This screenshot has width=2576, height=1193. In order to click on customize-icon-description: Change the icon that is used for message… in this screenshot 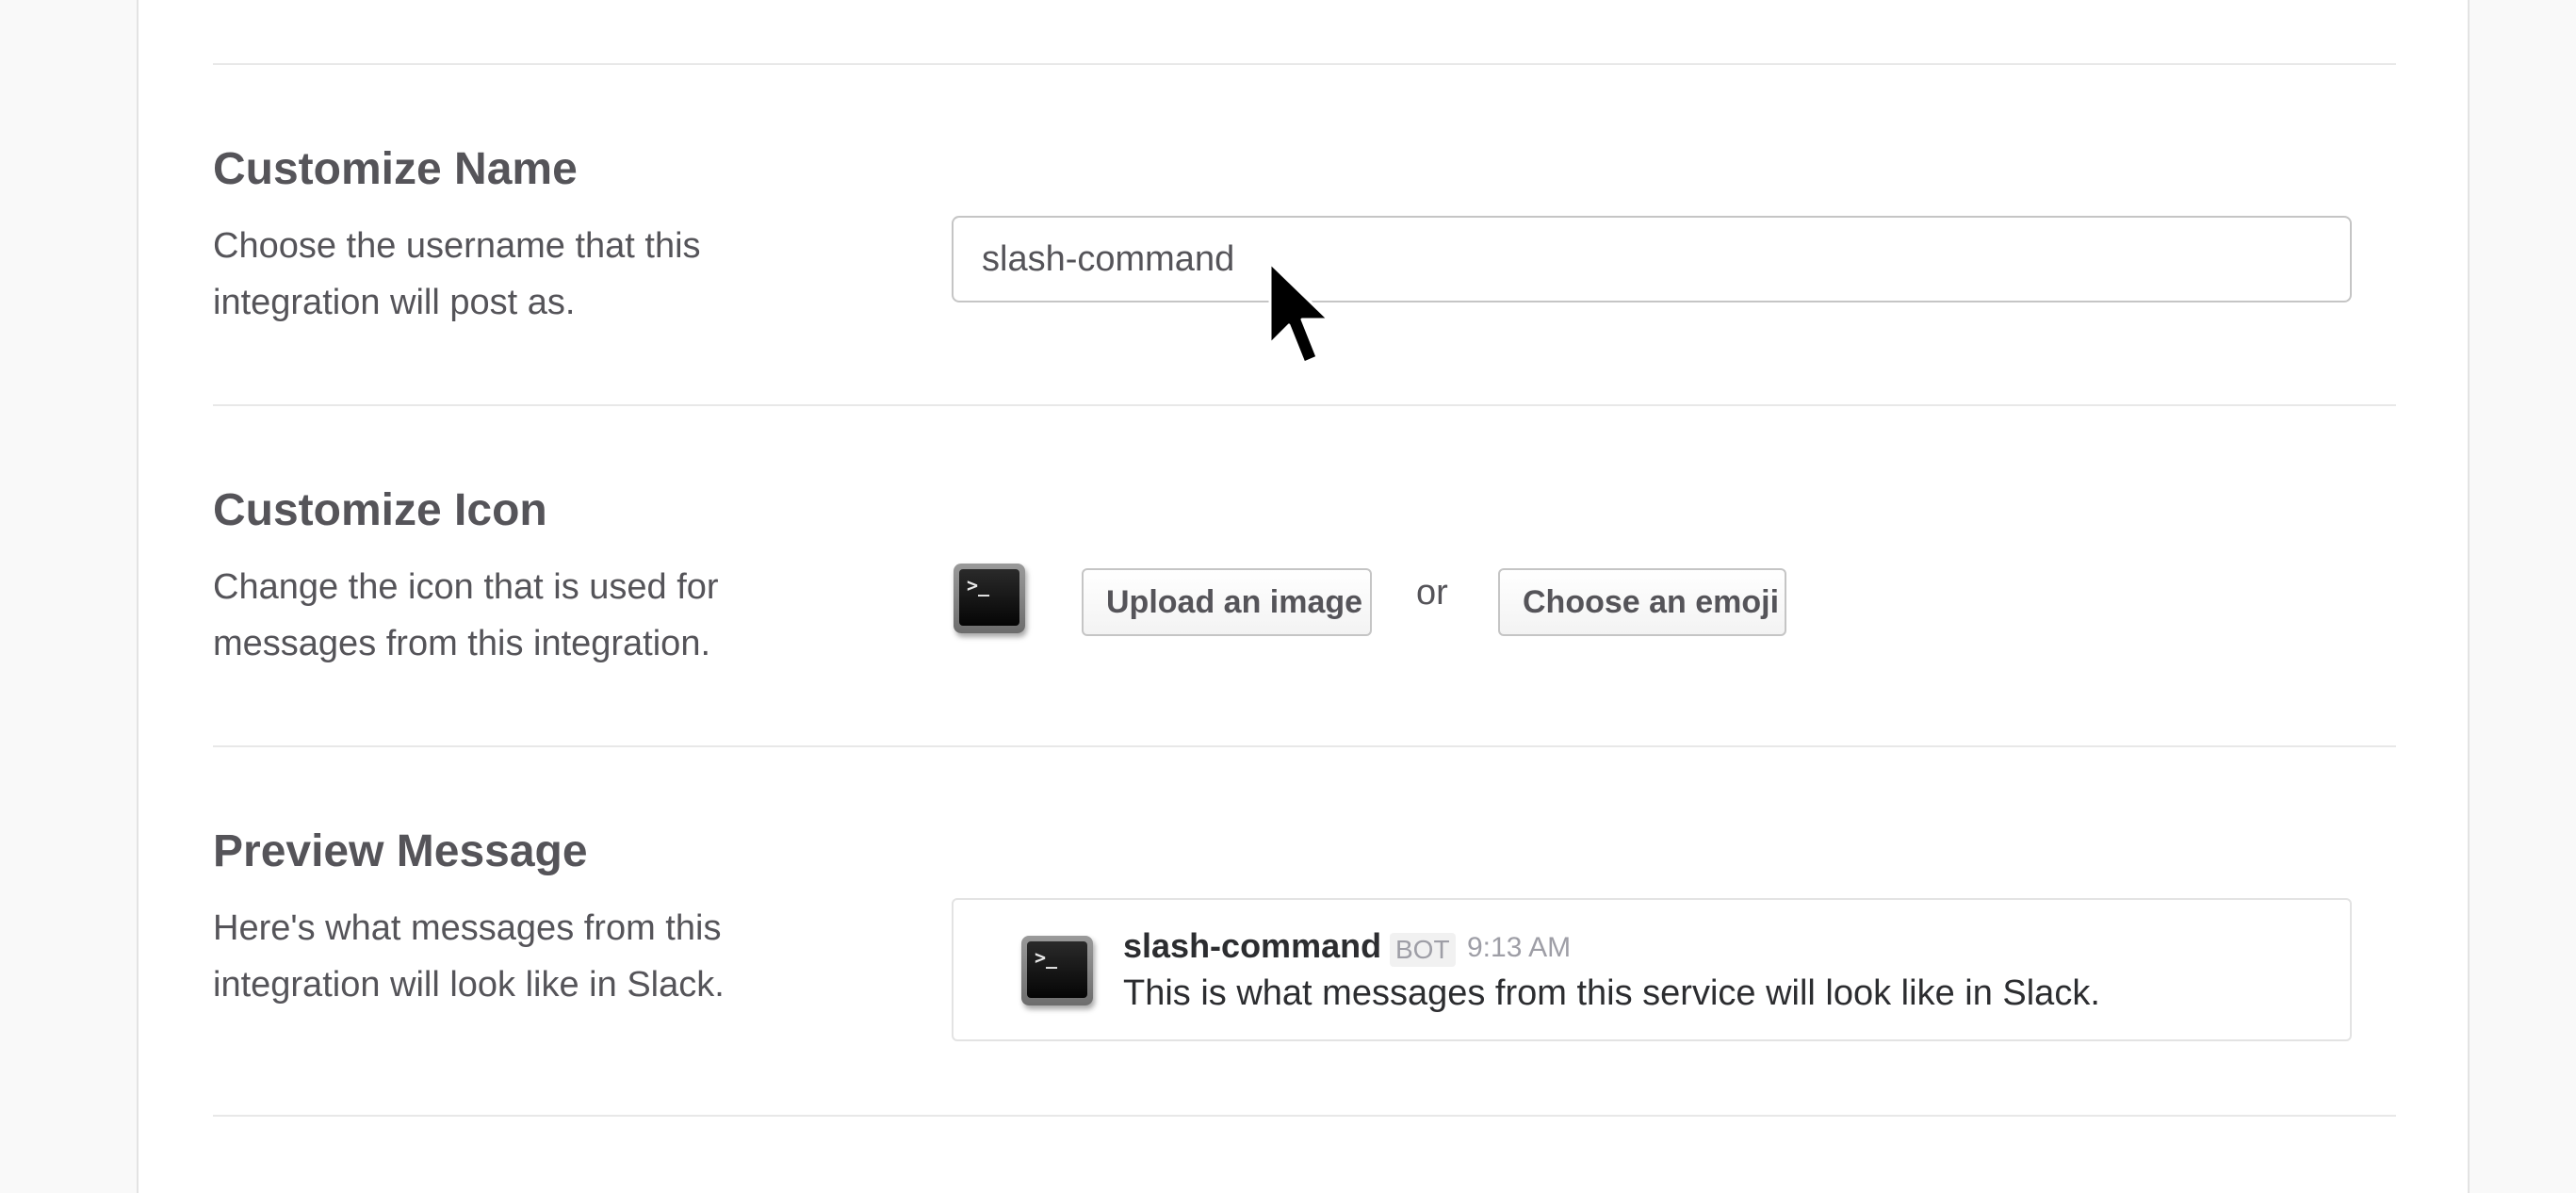, I will do `click(466, 615)`.